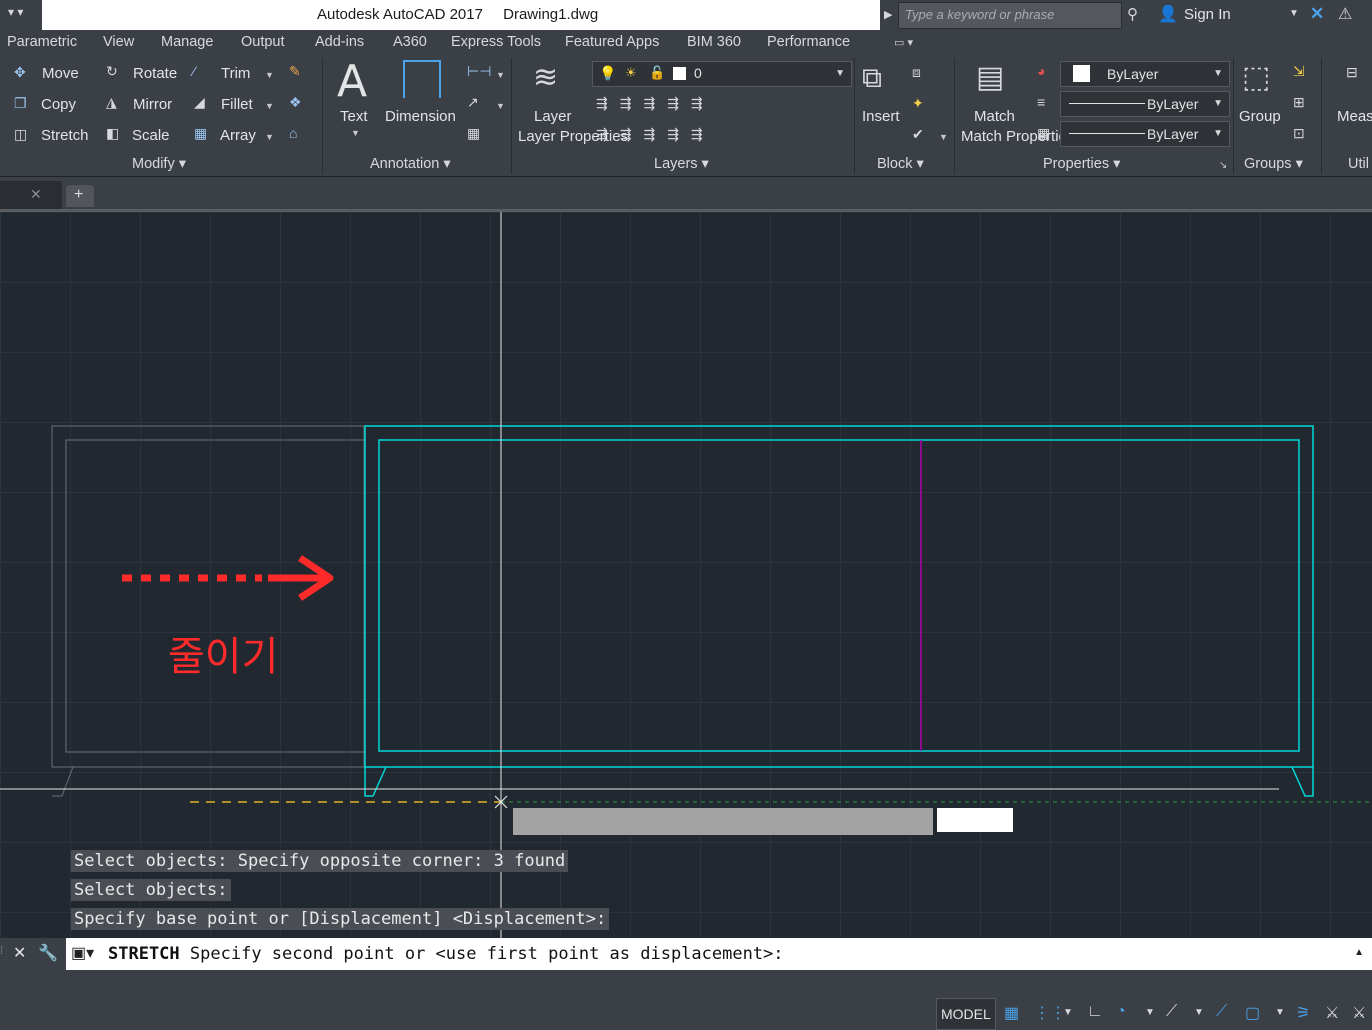  What do you see at coordinates (269, 137) in the screenshot?
I see `array-dropdown-icon: ▼` at bounding box center [269, 137].